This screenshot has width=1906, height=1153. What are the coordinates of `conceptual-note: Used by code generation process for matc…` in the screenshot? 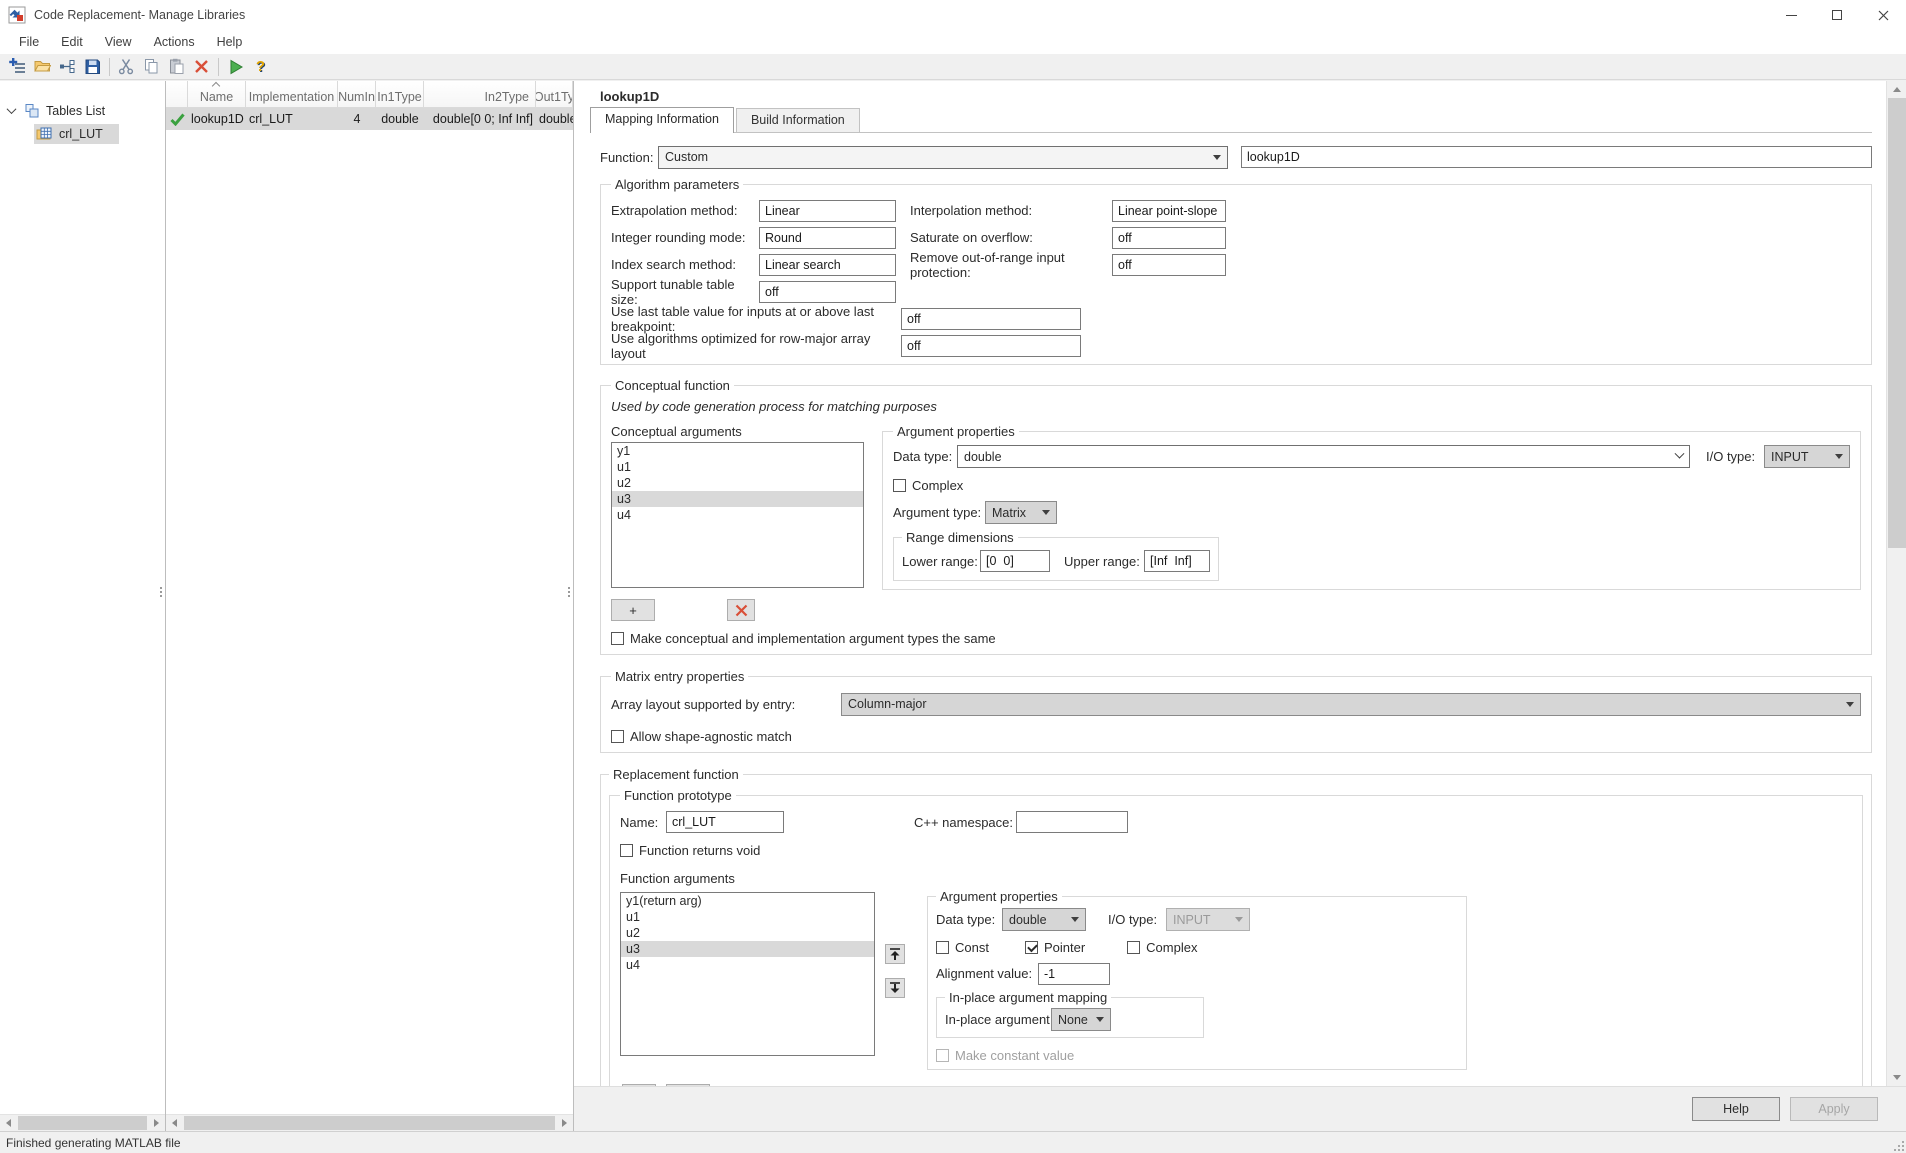 It's located at (774, 406).